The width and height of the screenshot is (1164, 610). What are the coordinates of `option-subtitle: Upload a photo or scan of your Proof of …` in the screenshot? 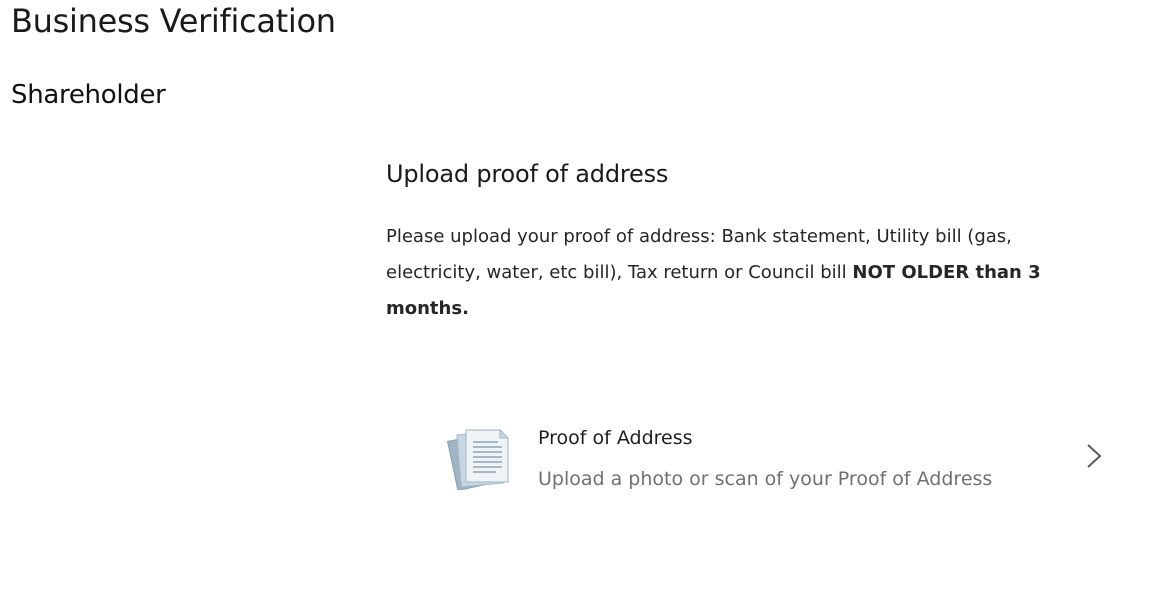 It's located at (765, 479).